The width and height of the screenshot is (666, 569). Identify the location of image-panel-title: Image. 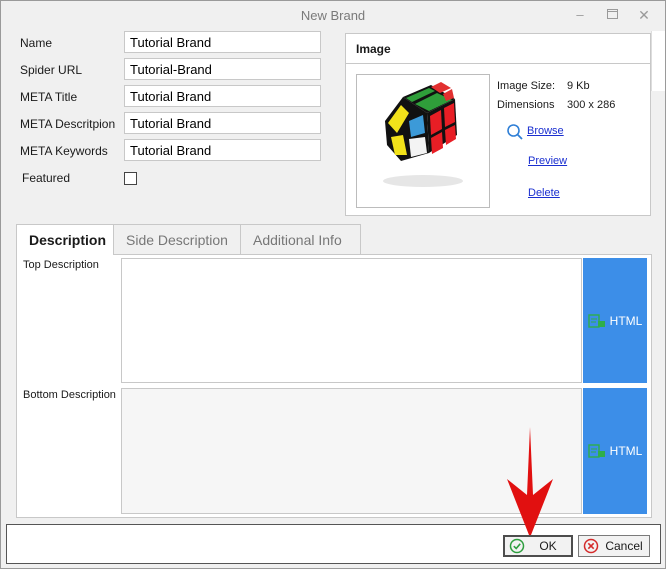
(498, 49).